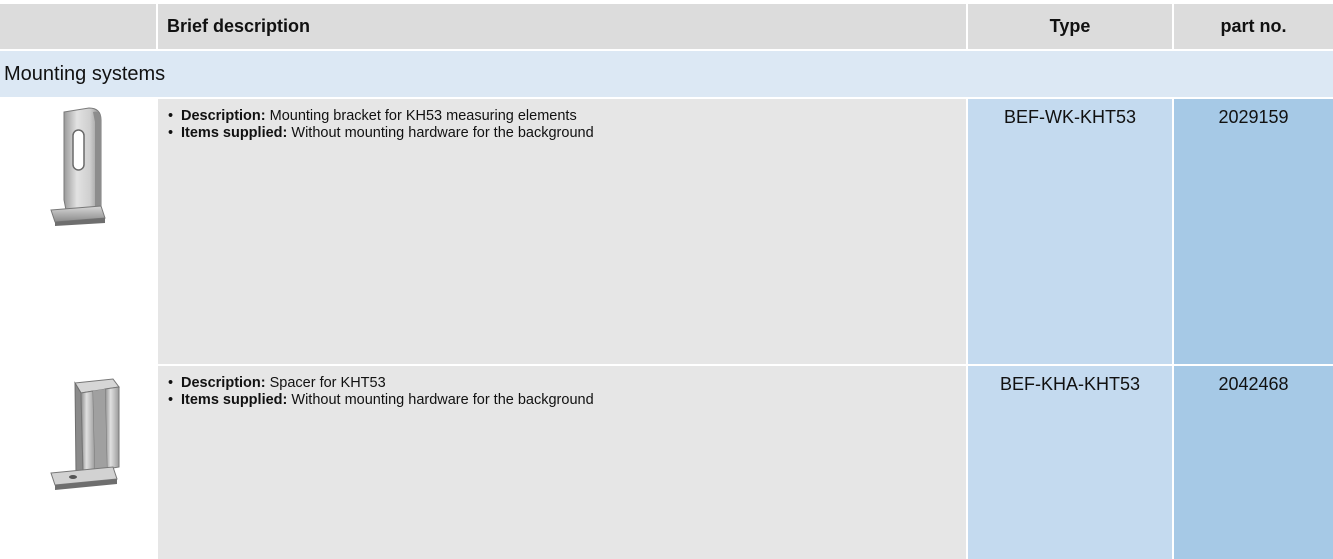  I want to click on header-image-column, so click(78, 26).